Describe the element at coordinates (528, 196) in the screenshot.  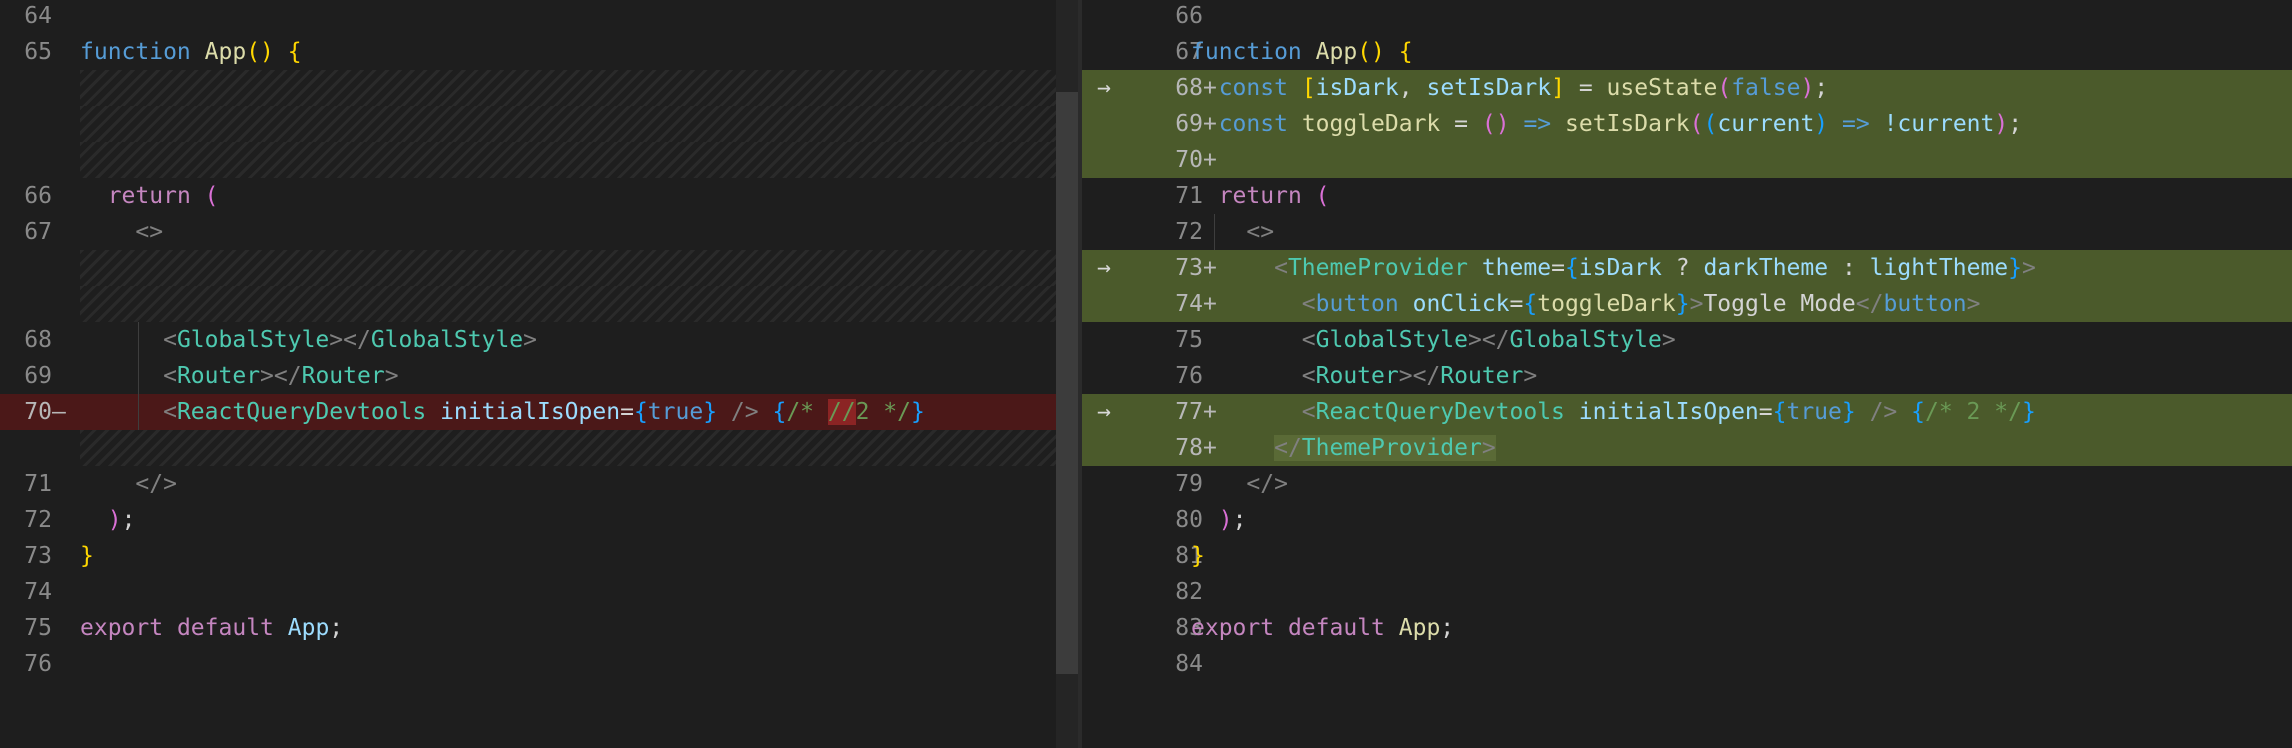
I see `code-line: 66 return (` at that location.